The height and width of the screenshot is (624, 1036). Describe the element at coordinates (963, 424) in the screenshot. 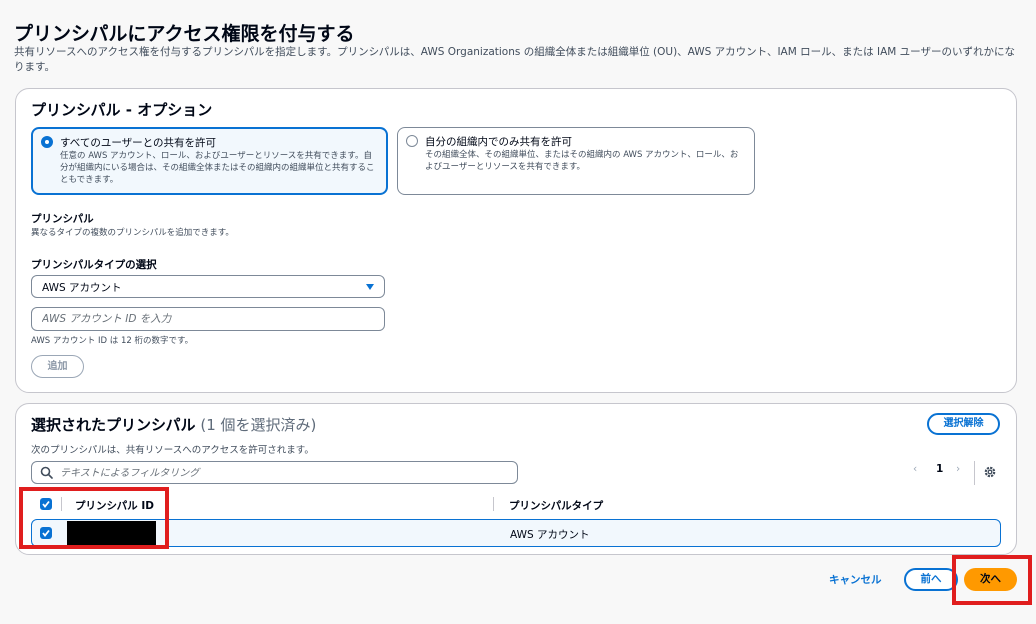

I see `deselect-button: 選択解除` at that location.